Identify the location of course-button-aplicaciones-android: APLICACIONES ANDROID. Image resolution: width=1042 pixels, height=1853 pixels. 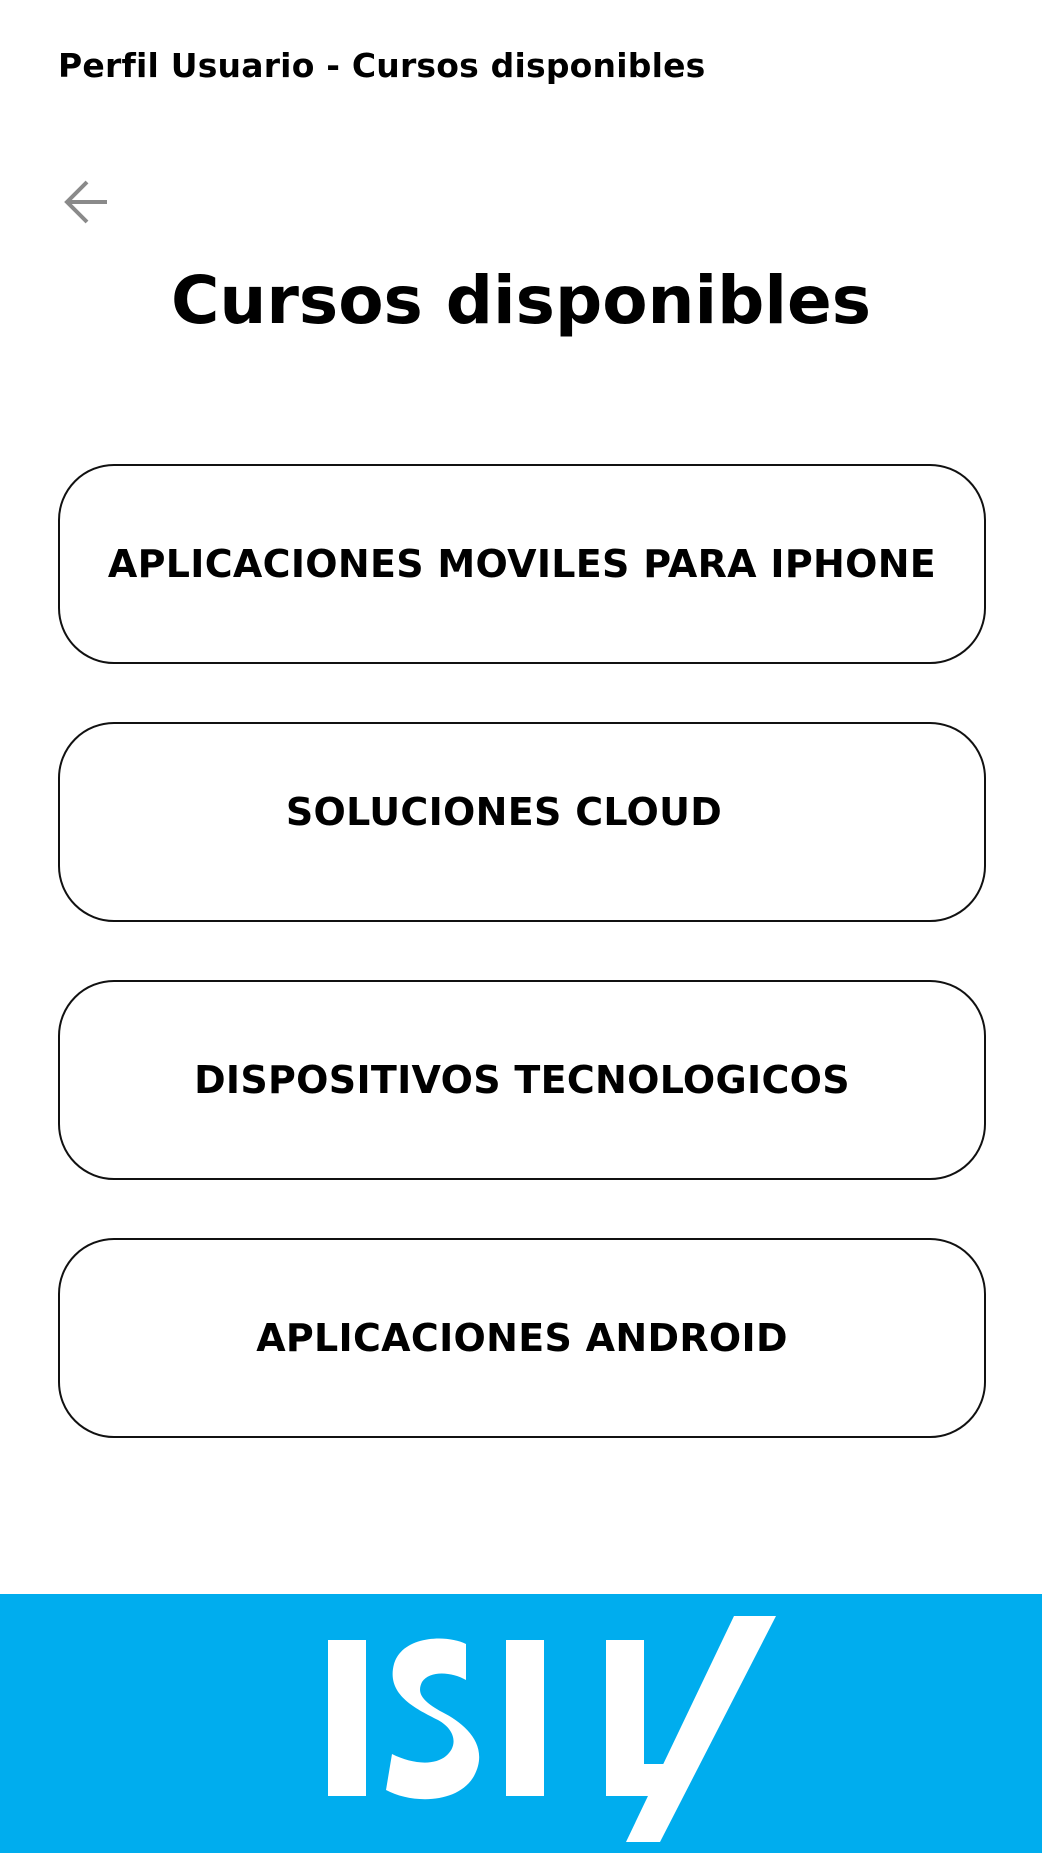
(522, 1338).